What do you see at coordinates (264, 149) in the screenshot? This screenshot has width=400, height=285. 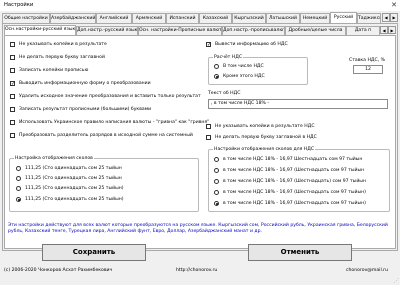 I see `group-title: Настройки отображения сколов для НДС` at bounding box center [264, 149].